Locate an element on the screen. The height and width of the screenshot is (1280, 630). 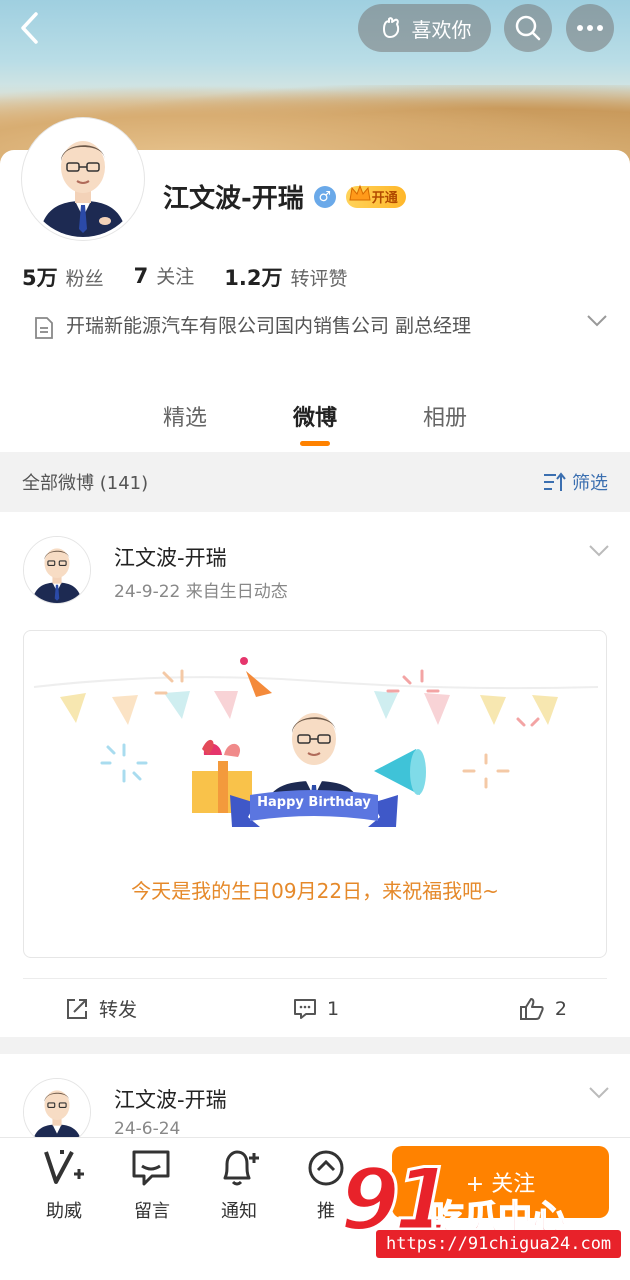
share-button: 转发 is located at coordinates (127, 1008).